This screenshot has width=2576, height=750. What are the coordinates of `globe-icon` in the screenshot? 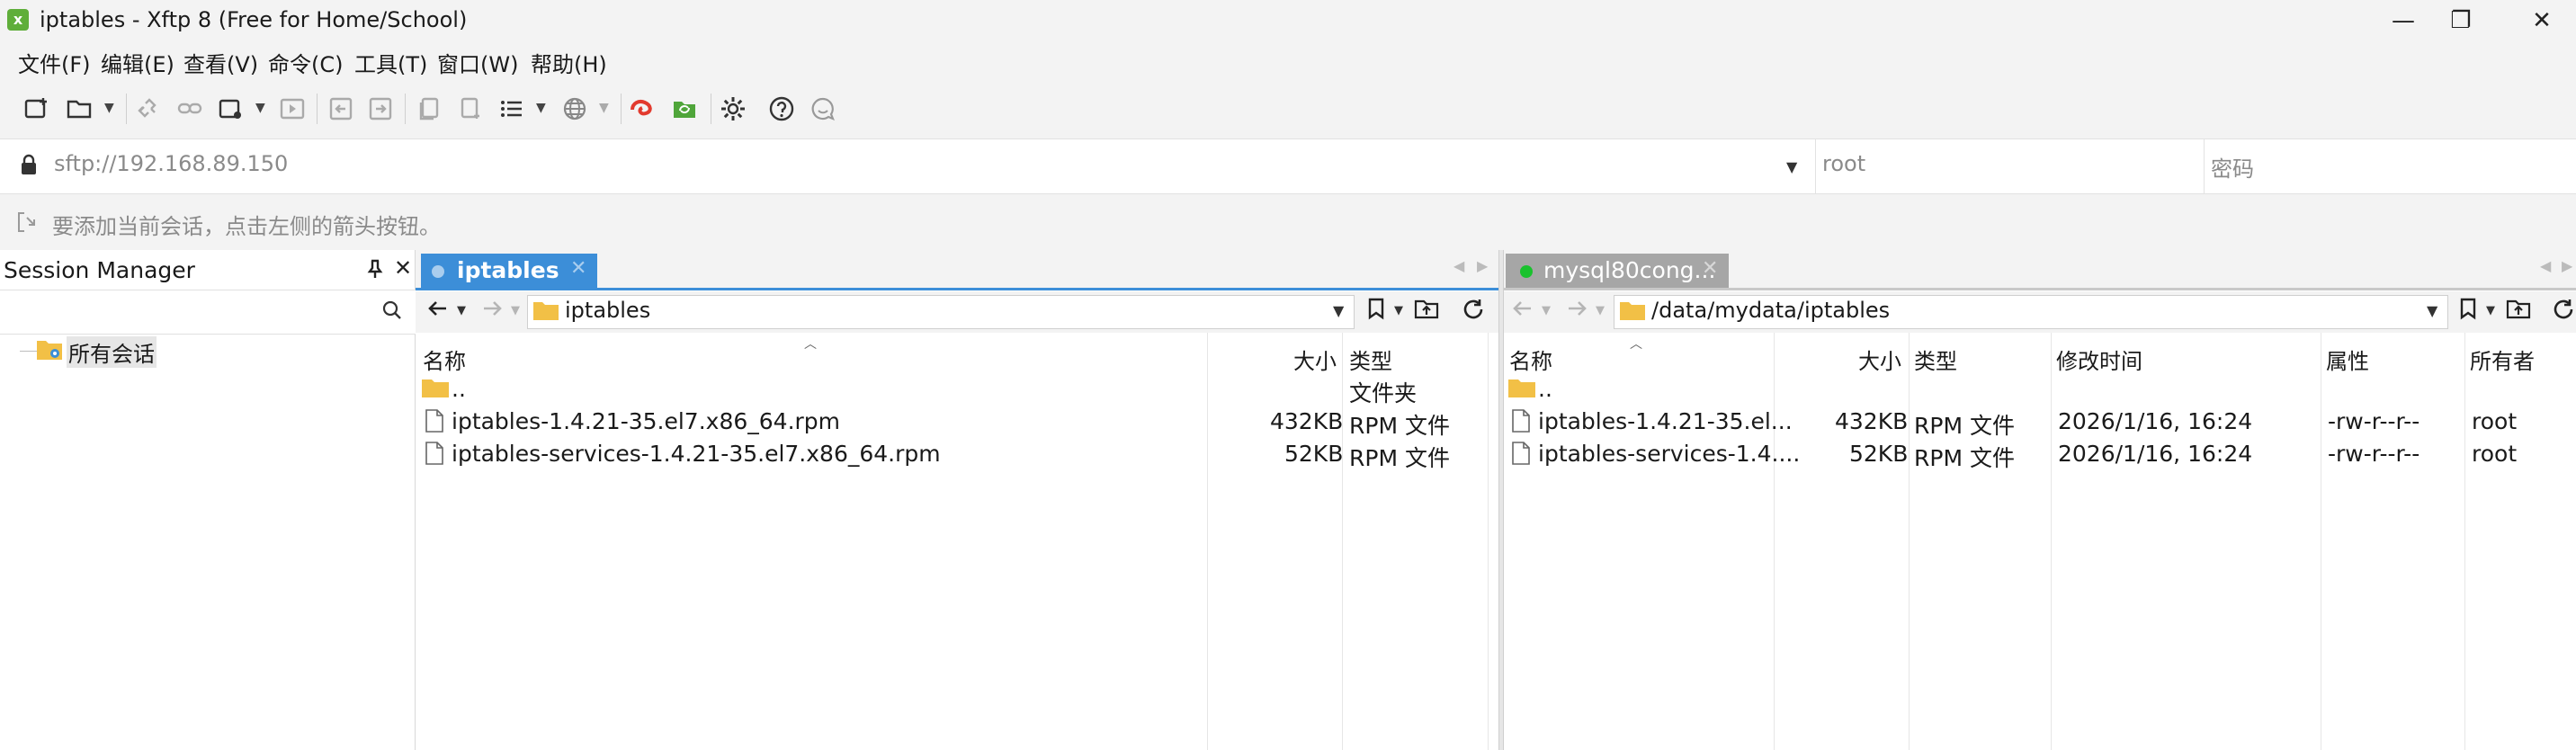 It's located at (574, 109).